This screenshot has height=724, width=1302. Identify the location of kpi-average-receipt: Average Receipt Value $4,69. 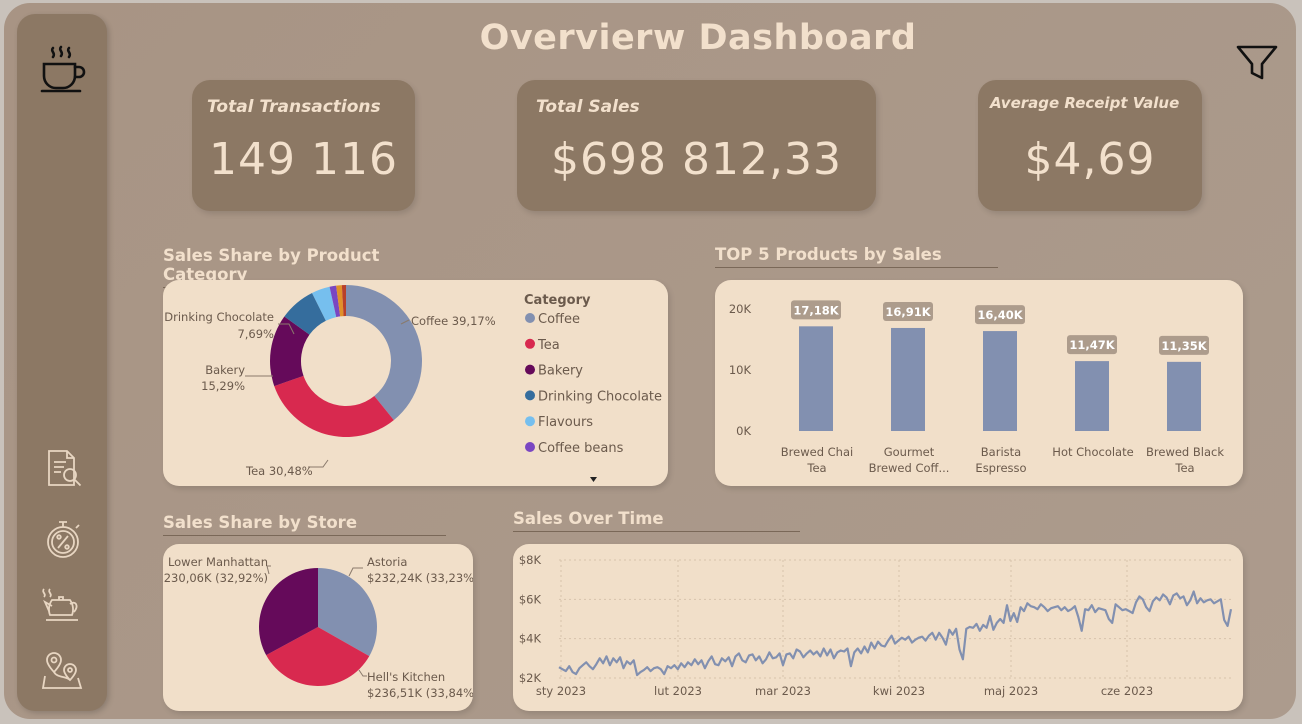
(1090, 145).